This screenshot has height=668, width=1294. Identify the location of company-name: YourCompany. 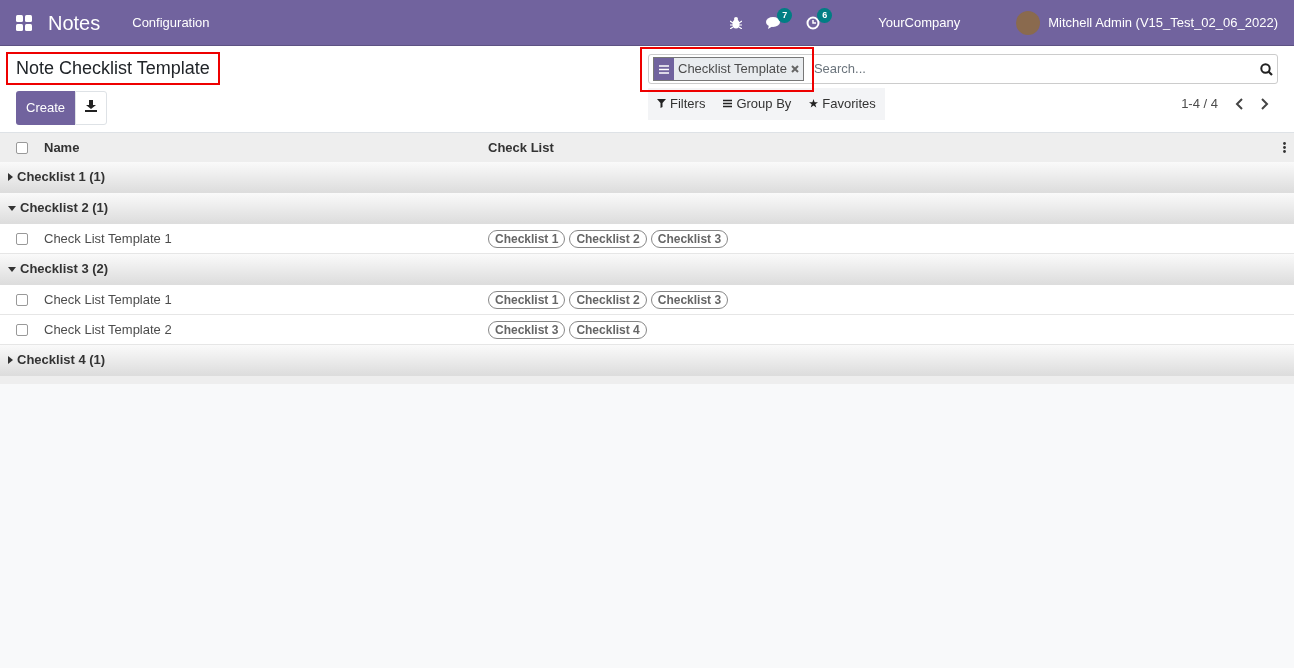
(915, 22).